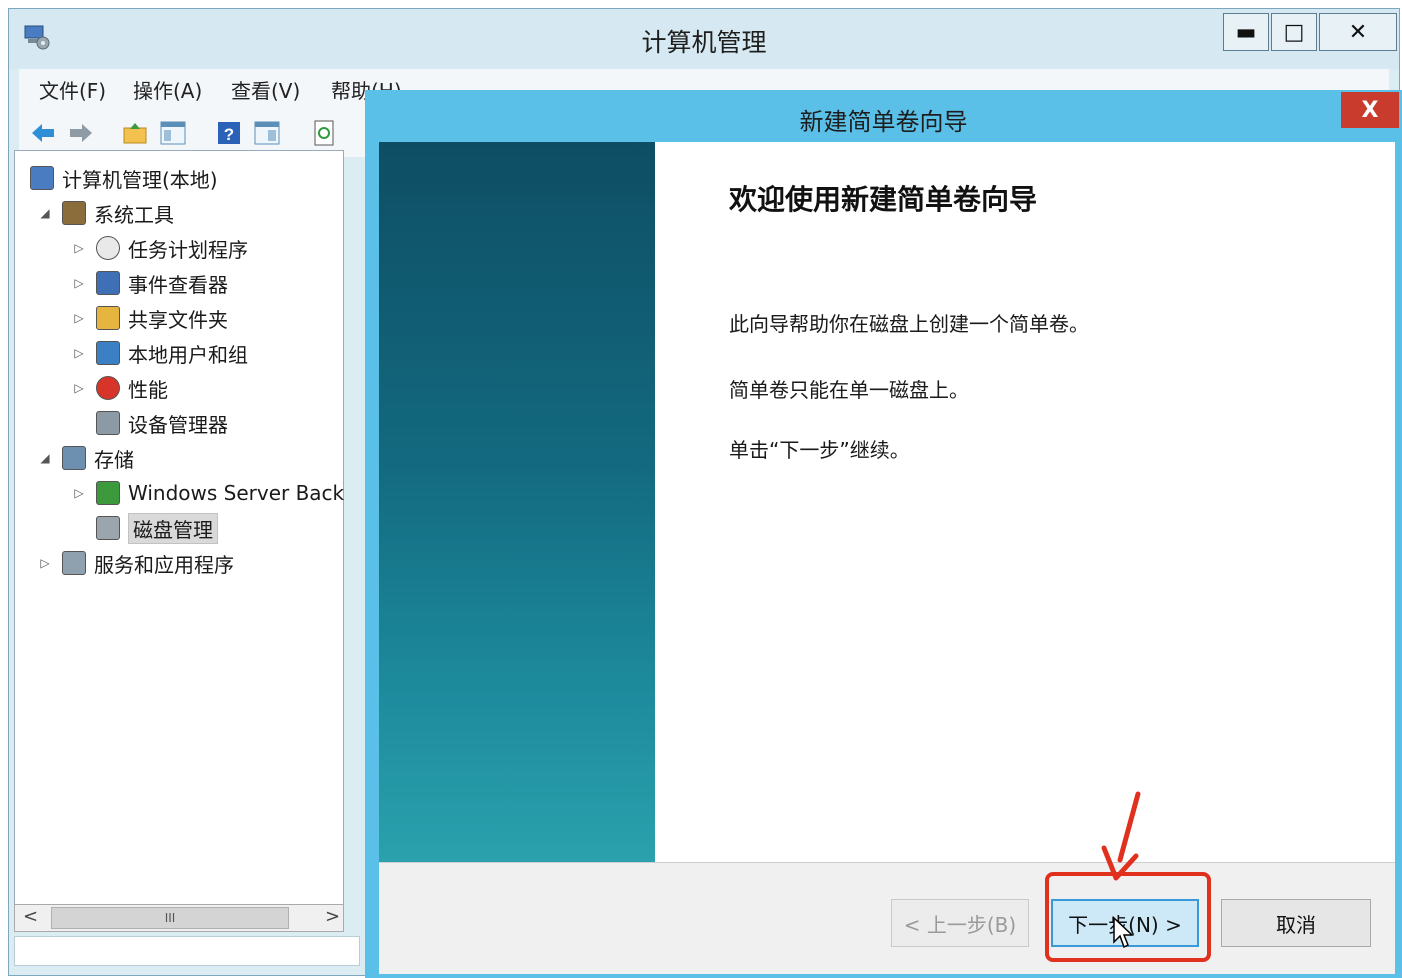 This screenshot has height=978, width=1402. I want to click on scrollbar-grip: III, so click(170, 918).